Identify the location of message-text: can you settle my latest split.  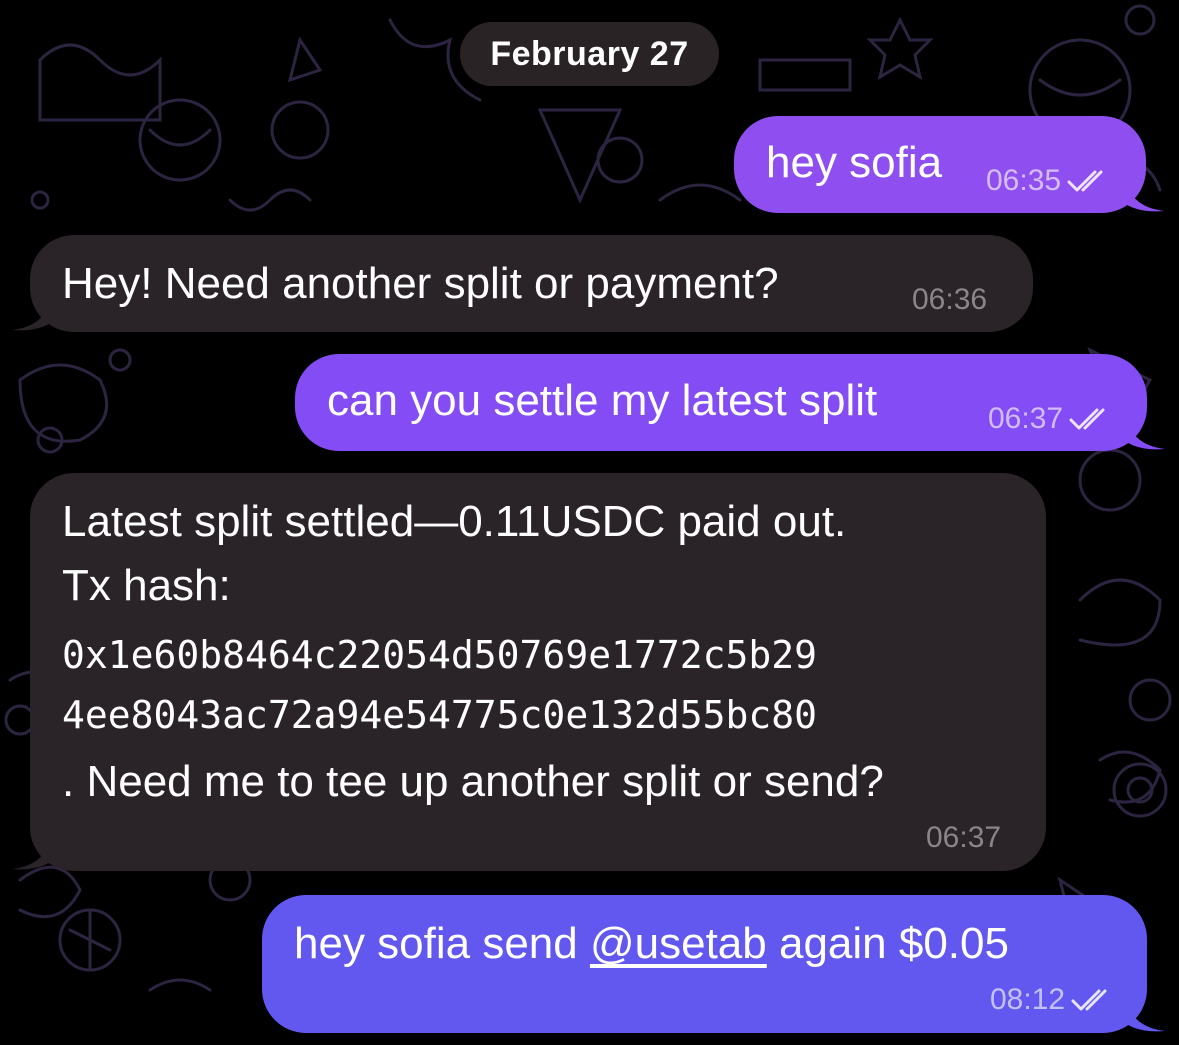
(602, 400).